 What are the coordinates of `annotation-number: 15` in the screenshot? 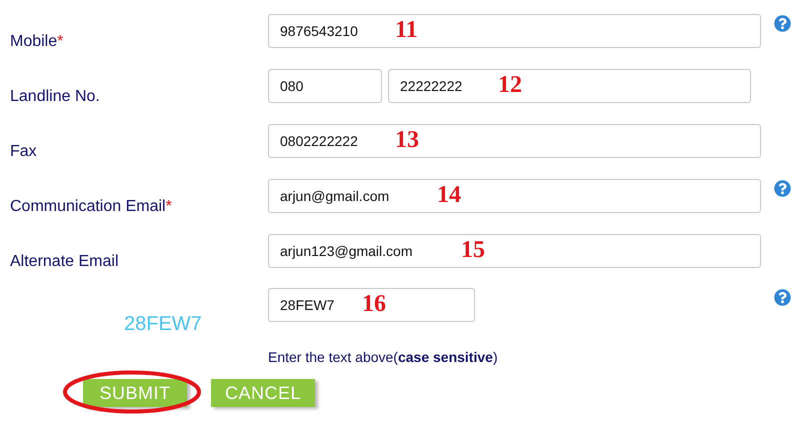 It's located at (473, 250).